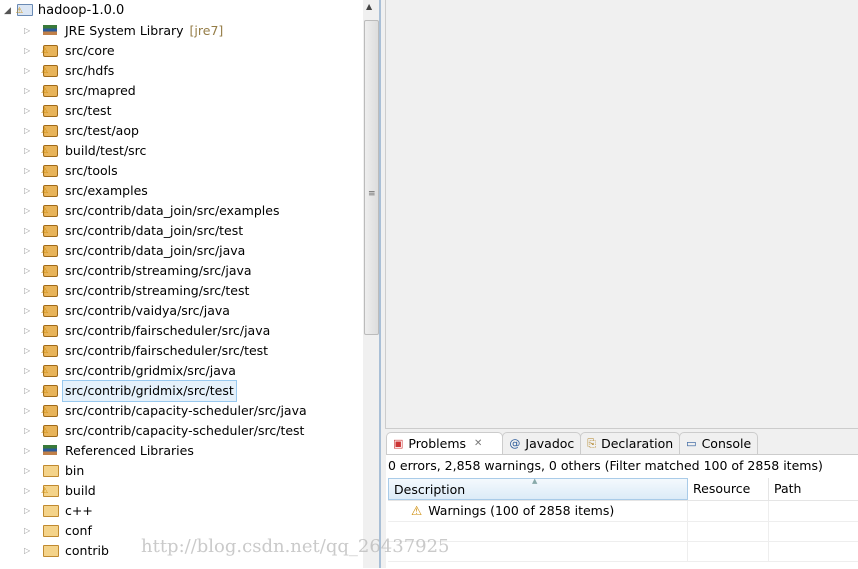 This screenshot has width=858, height=569. Describe the element at coordinates (728, 489) in the screenshot. I see `column-resource: Resource` at that location.